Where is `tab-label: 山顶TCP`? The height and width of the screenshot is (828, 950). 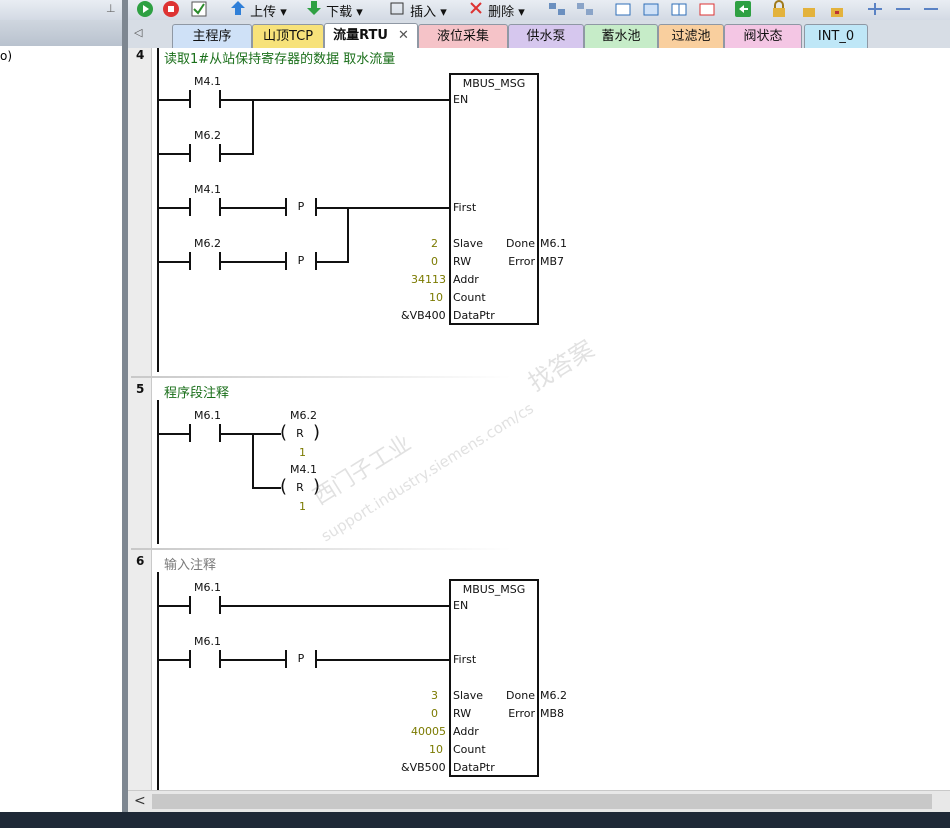 tab-label: 山顶TCP is located at coordinates (288, 36).